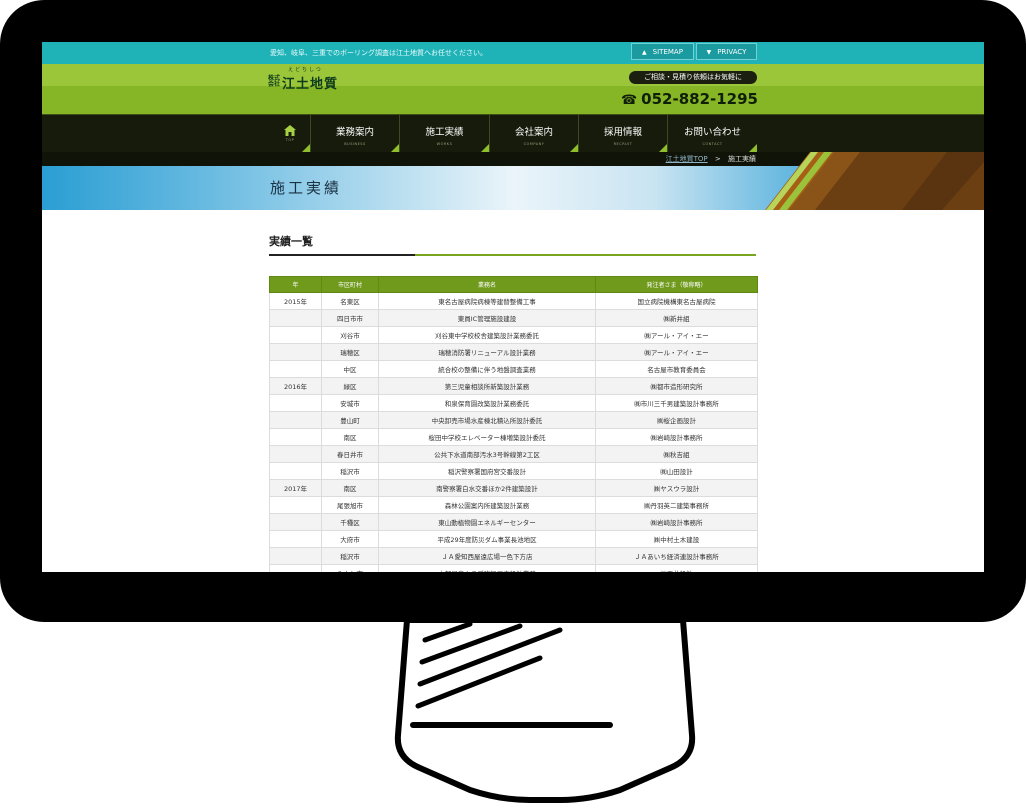 This screenshot has width=1026, height=809. What do you see at coordinates (350, 522) in the screenshot?
I see `table-cell: 千種区` at bounding box center [350, 522].